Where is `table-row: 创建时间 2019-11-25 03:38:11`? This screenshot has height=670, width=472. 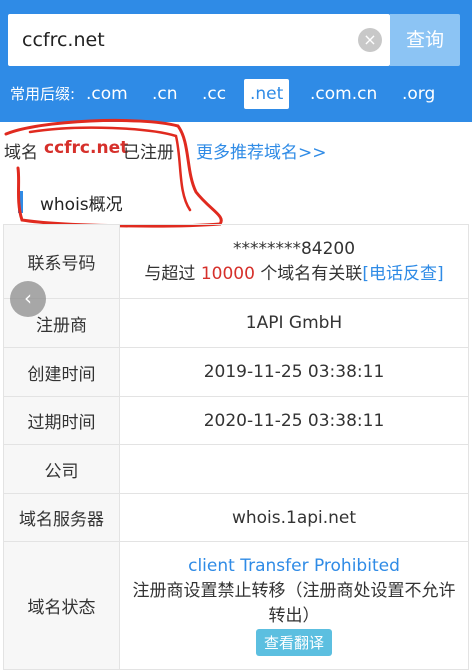 table-row: 创建时间 2019-11-25 03:38:11 is located at coordinates (236, 372).